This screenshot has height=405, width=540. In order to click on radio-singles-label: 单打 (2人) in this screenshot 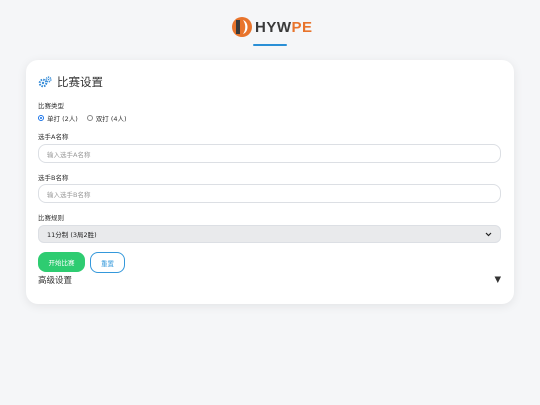, I will do `click(62, 119)`.